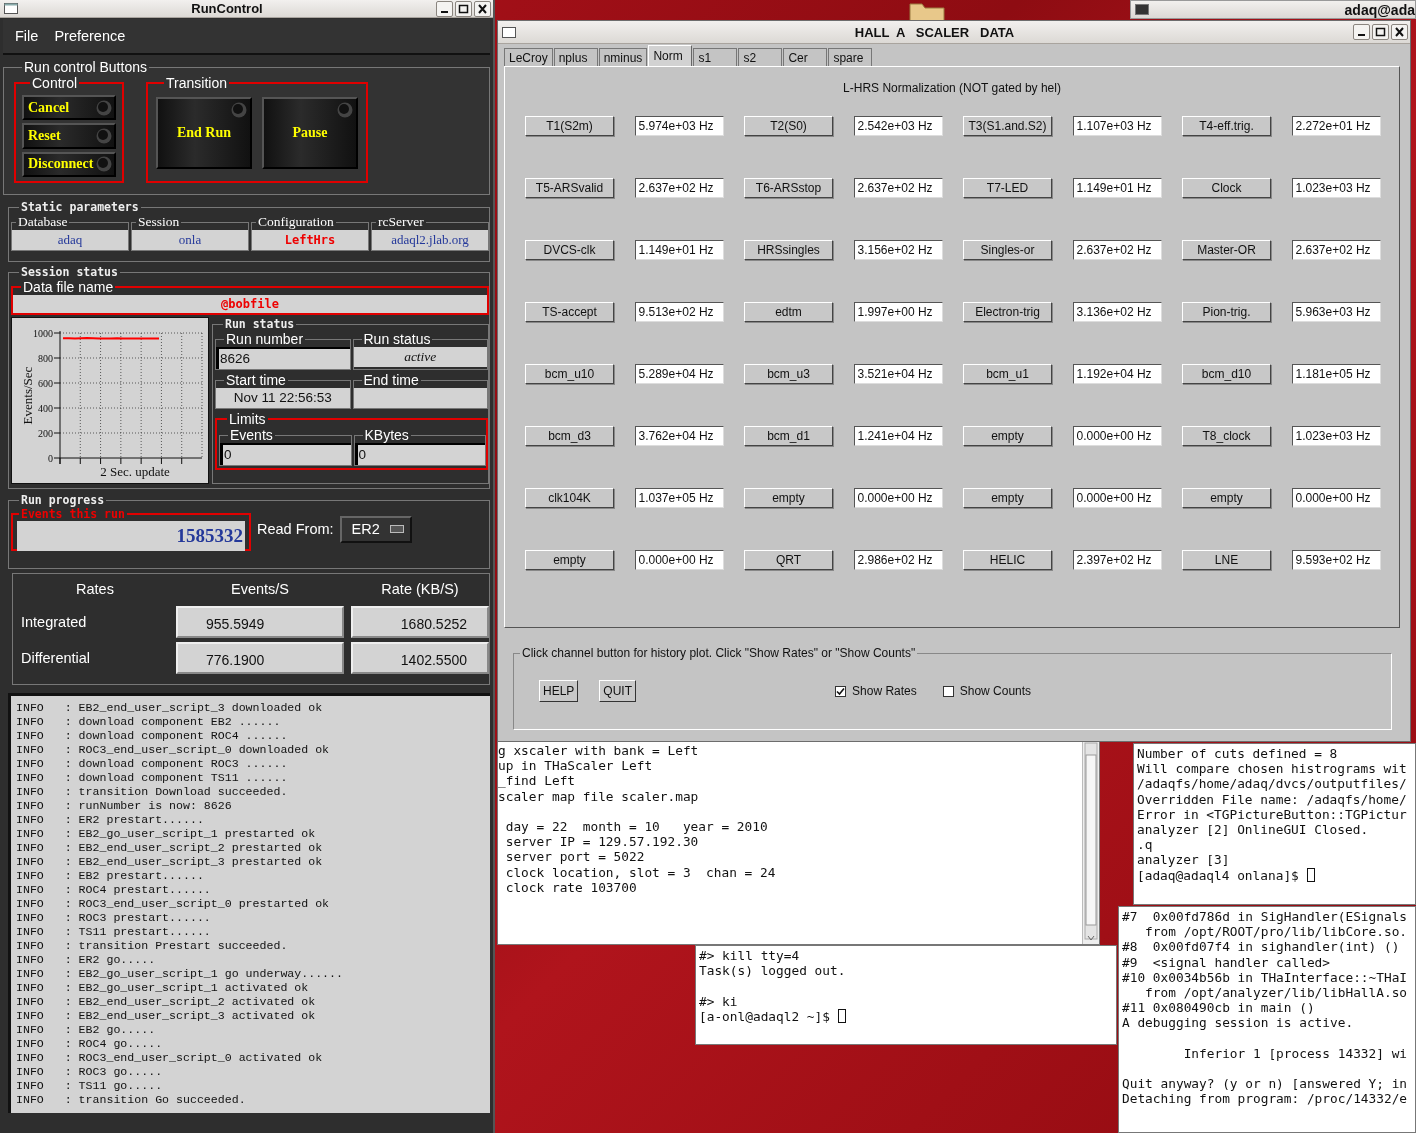  Describe the element at coordinates (260, 589) in the screenshot. I see `column-header: Events/S` at that location.